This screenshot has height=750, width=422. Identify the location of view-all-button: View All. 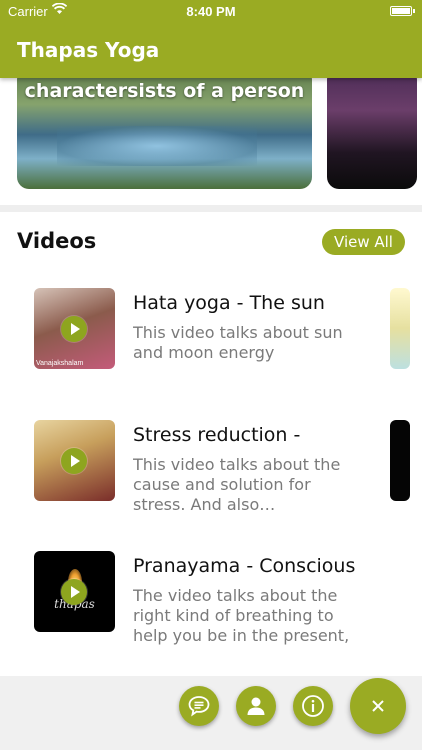
(363, 242).